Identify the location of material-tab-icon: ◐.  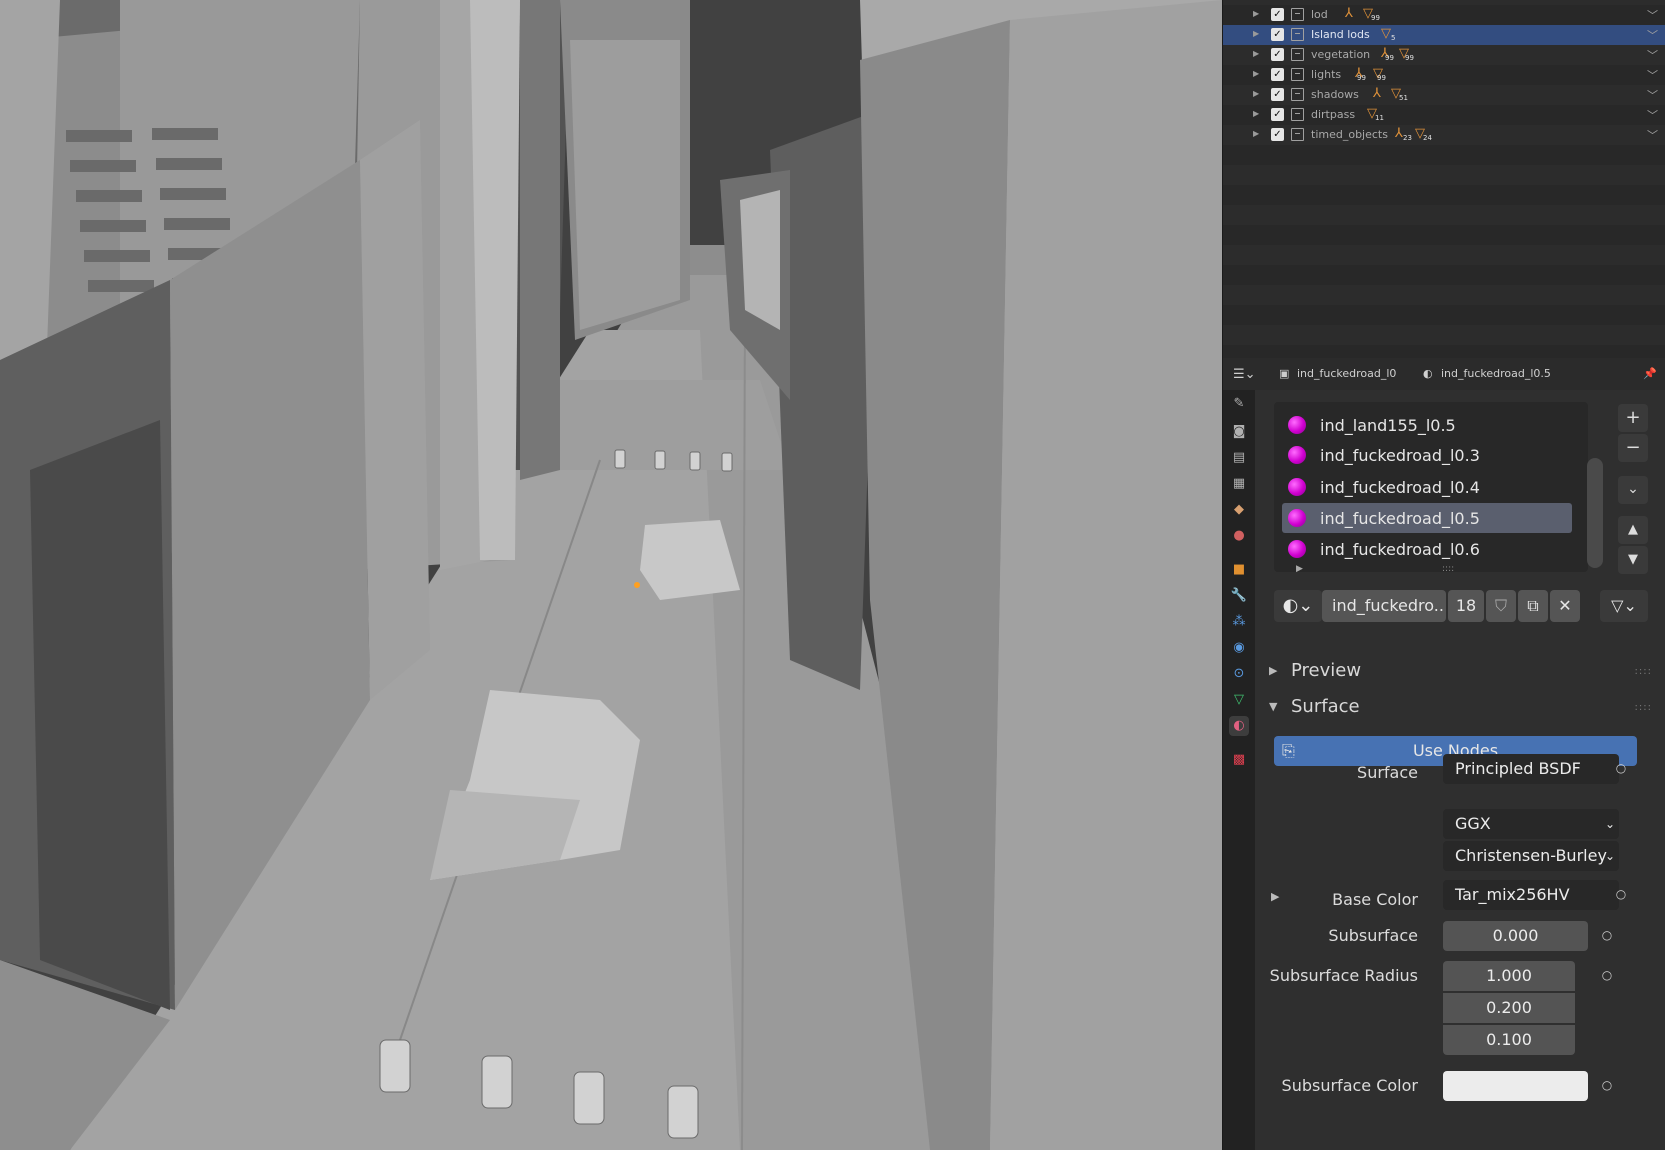
(1239, 726).